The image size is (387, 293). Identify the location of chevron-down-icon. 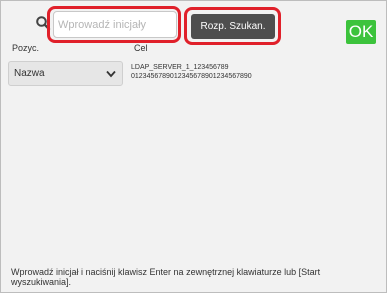
(111, 74).